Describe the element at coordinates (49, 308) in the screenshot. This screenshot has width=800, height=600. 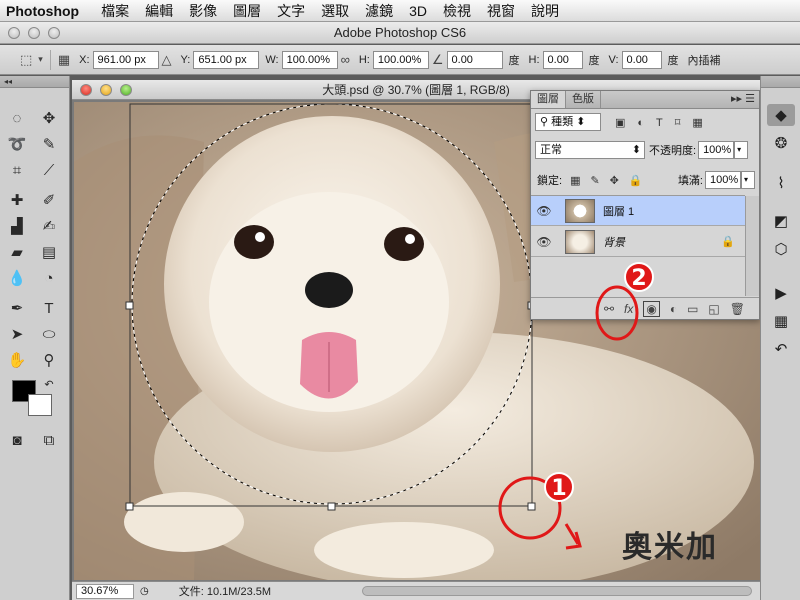
I see `type-tool-icon: T` at that location.